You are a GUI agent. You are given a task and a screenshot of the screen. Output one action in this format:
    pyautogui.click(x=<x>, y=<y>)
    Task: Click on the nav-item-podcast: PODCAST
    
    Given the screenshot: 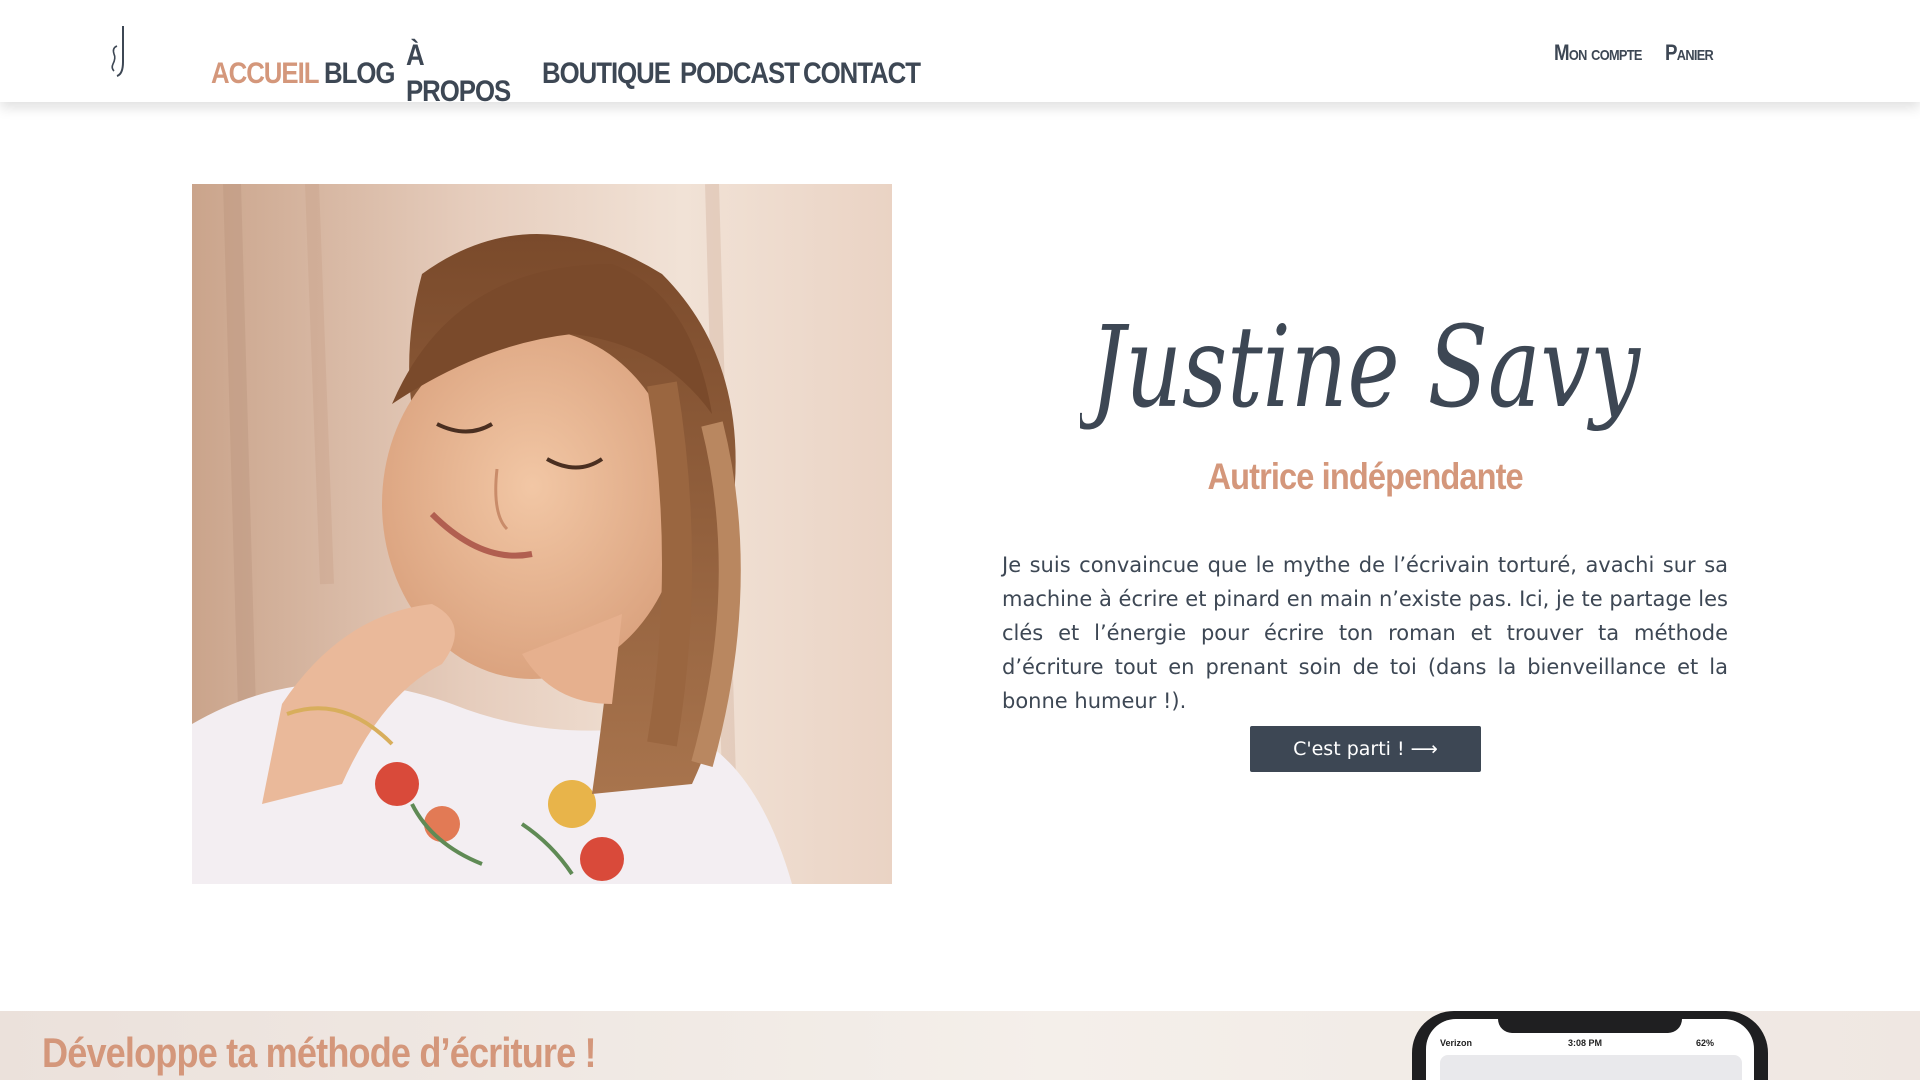 What is the action you would take?
    pyautogui.click(x=740, y=74)
    